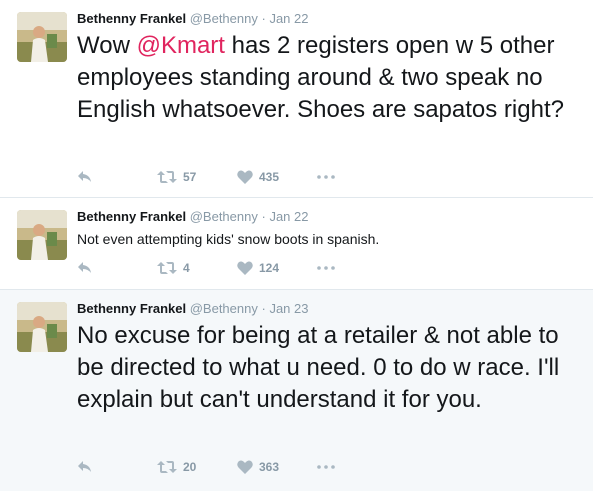 The width and height of the screenshot is (593, 491). I want to click on tweet-actions: 4 124, so click(217, 268).